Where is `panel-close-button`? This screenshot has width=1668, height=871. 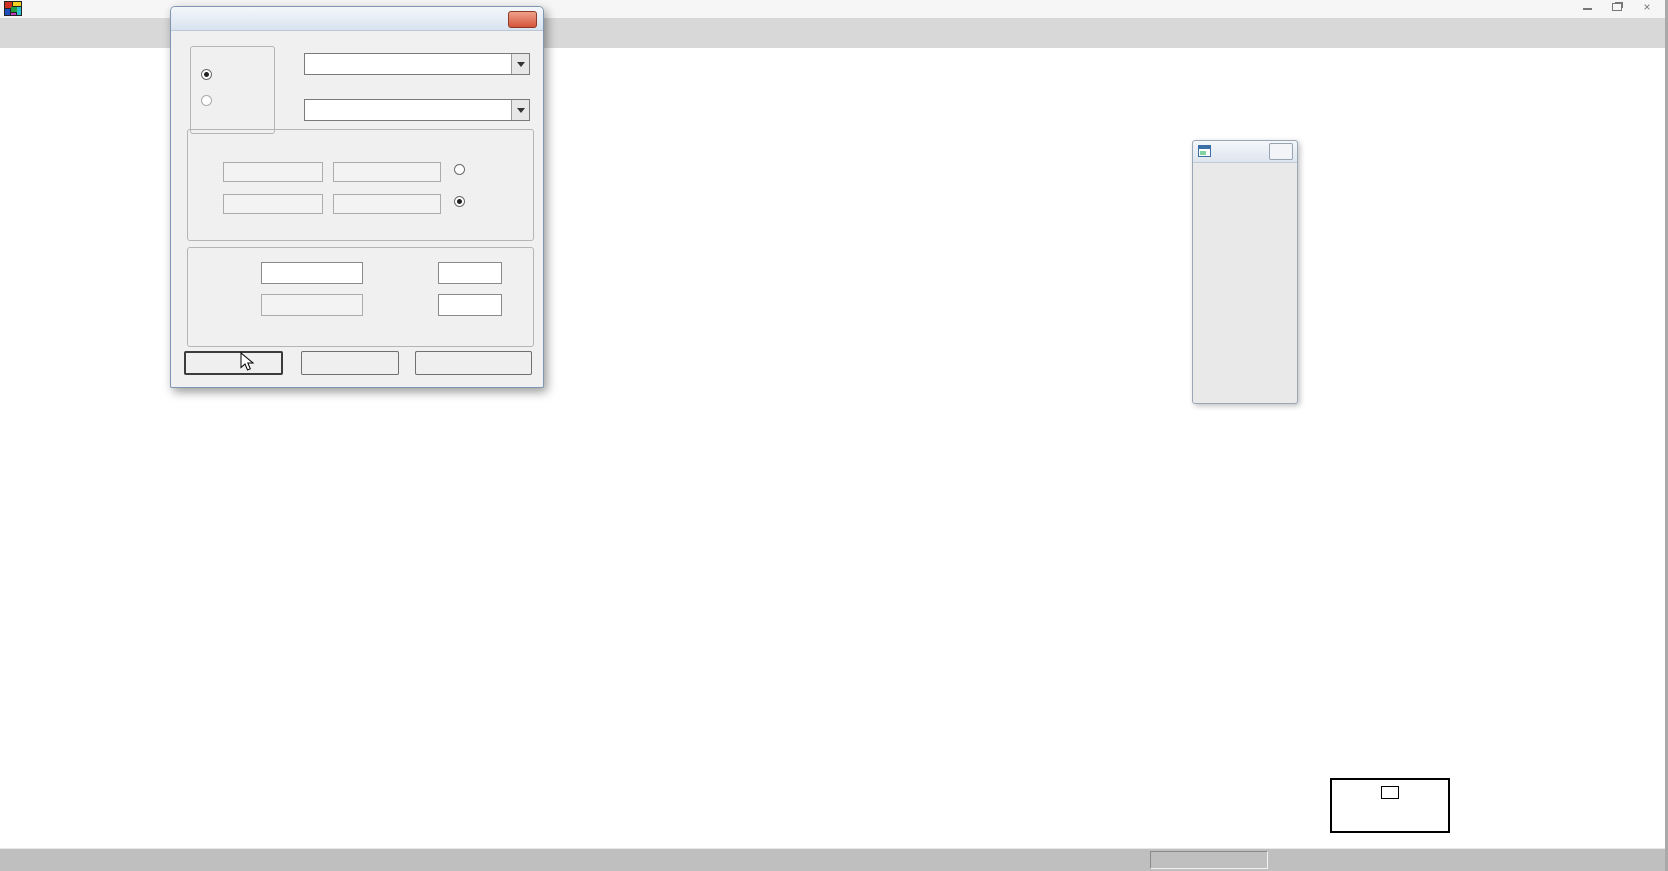 panel-close-button is located at coordinates (1281, 151).